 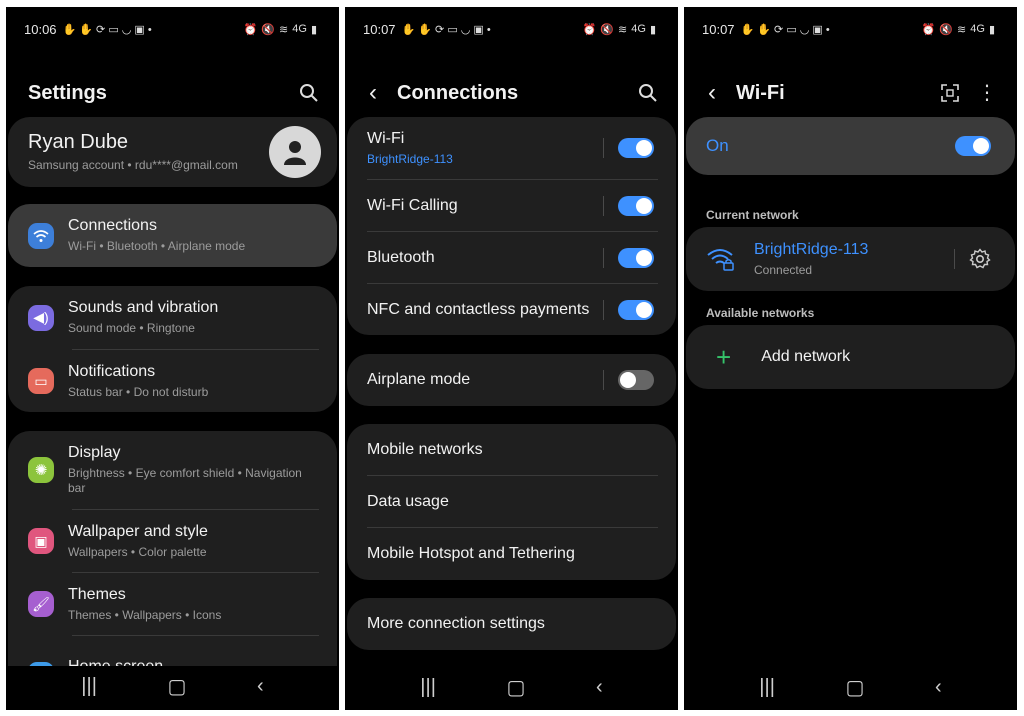 What do you see at coordinates (511, 148) in the screenshot?
I see `wifi-row: Wi-Fi BrightRidge-113` at bounding box center [511, 148].